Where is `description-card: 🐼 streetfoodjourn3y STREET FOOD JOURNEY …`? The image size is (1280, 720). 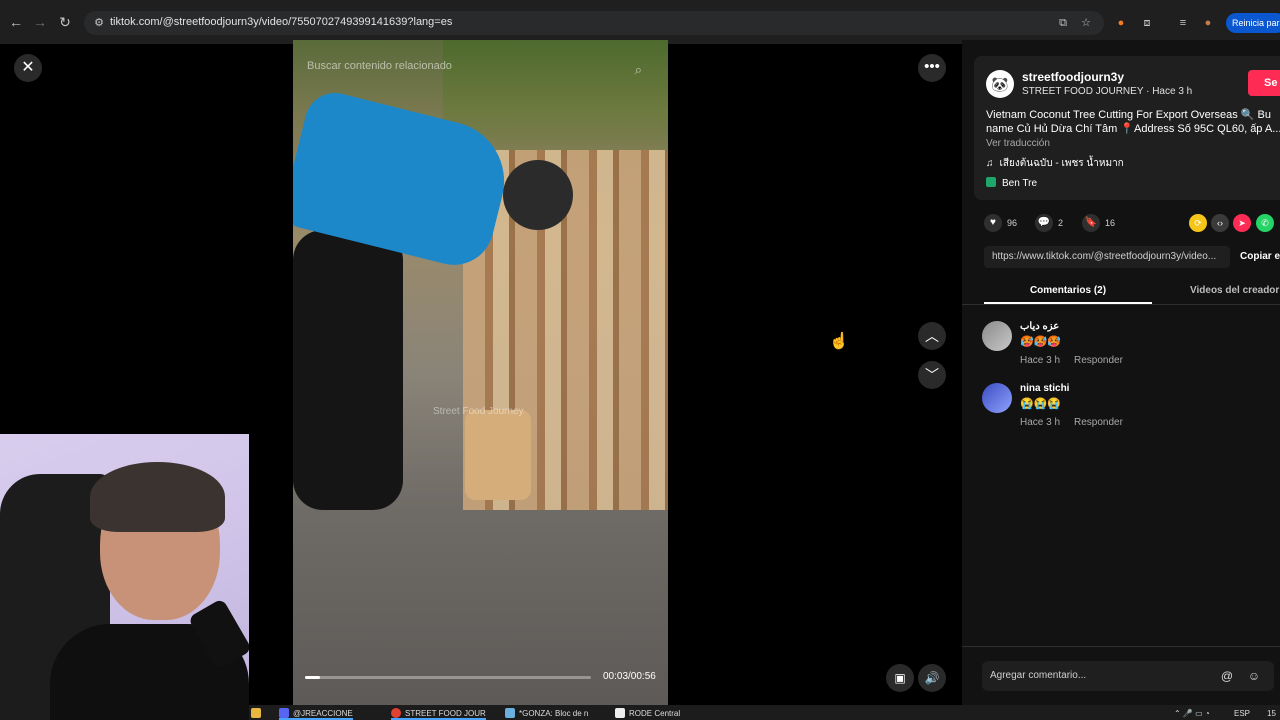
description-card: 🐼 streetfoodjourn3y STREET FOOD JOURNEY … is located at coordinates (1127, 128).